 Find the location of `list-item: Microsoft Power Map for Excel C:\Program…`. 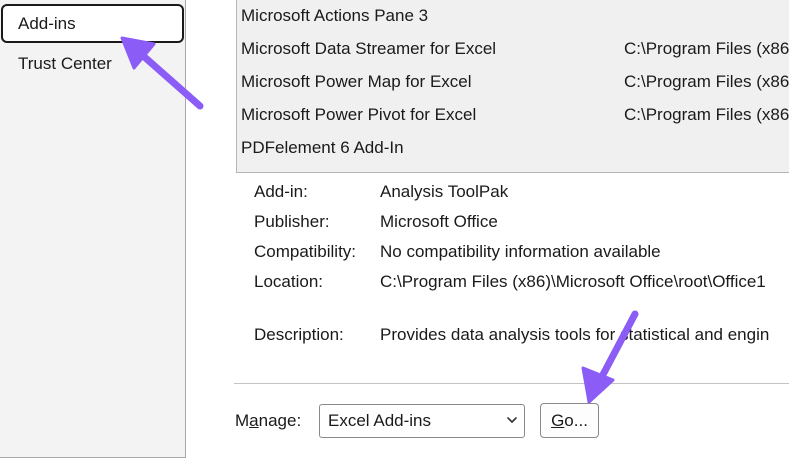

list-item: Microsoft Power Map for Excel C:\Program… is located at coordinates (515, 82).